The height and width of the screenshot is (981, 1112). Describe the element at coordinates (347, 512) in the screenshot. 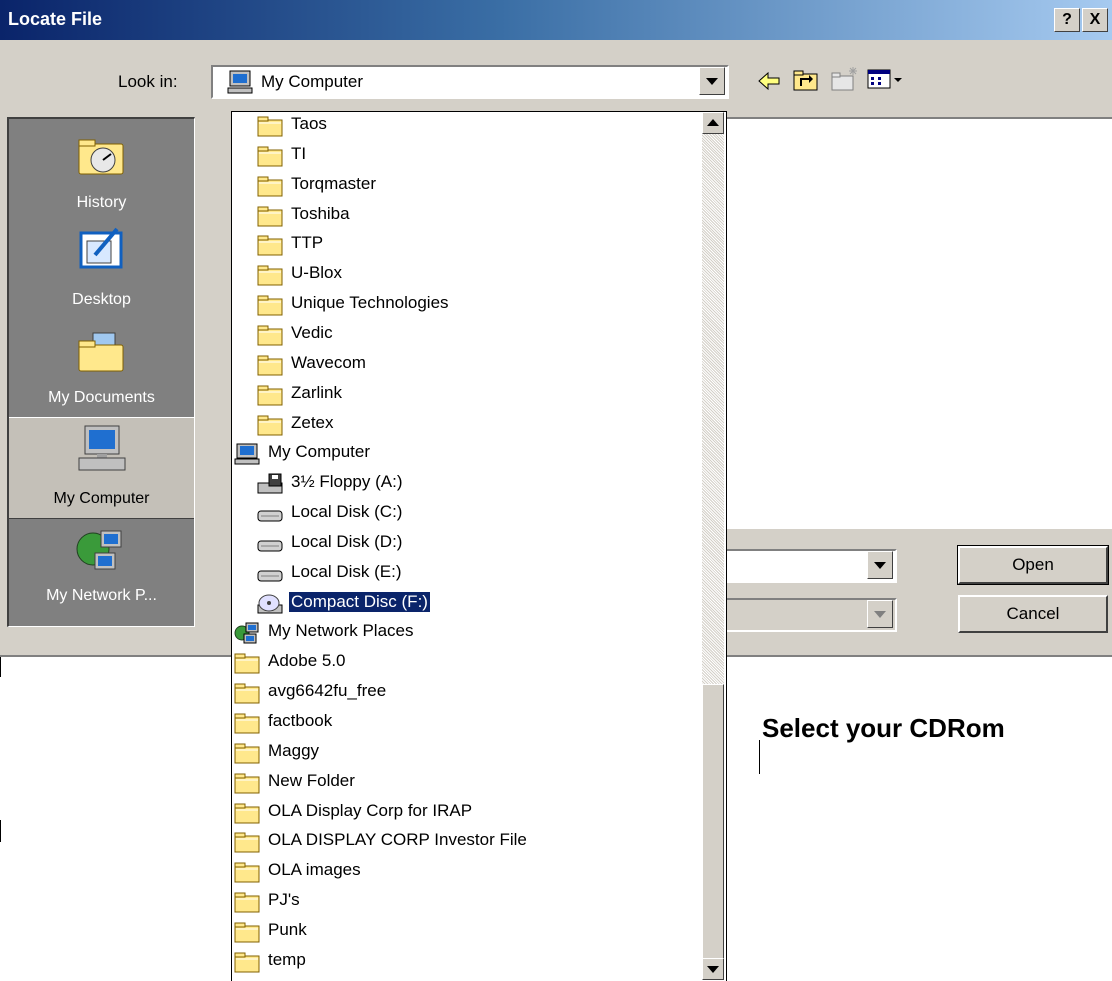

I see `dropdown-item-label: Local Disk (C:)` at that location.